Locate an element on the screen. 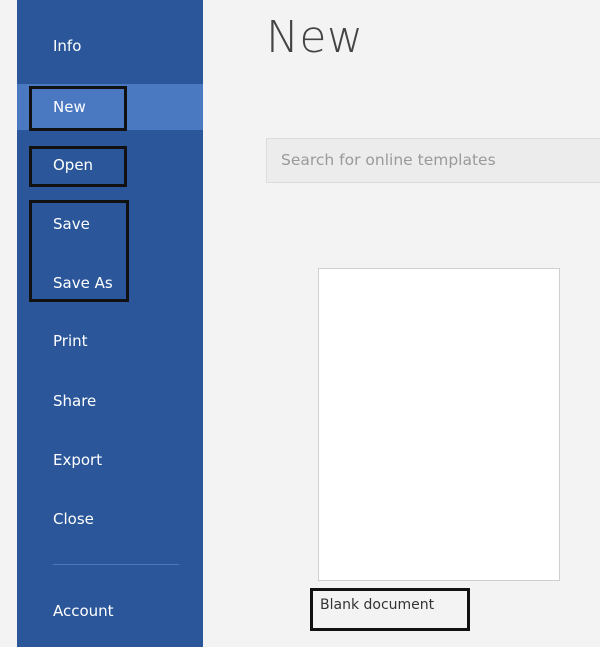 The height and width of the screenshot is (647, 600). blank-document-label: Blank document is located at coordinates (377, 605).